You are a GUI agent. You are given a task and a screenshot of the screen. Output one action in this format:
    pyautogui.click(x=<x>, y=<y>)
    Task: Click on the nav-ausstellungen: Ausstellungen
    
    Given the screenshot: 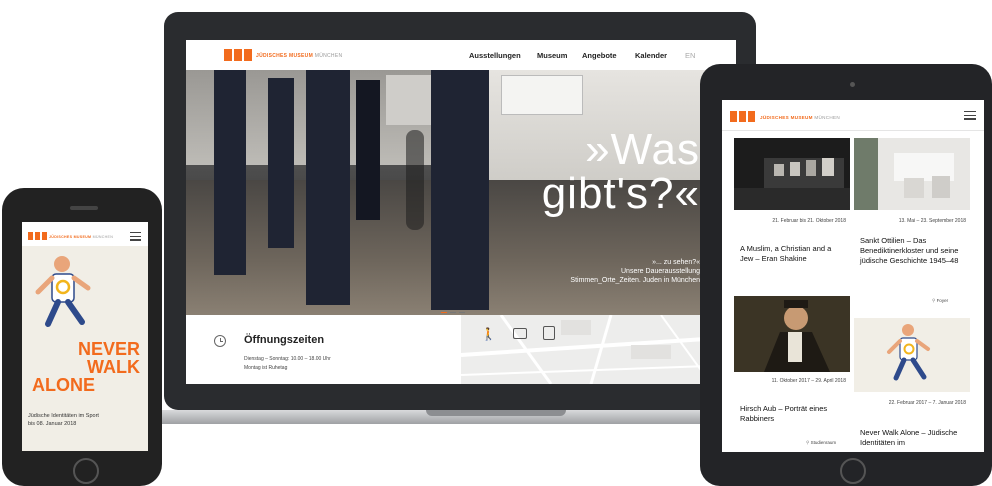 What is the action you would take?
    pyautogui.click(x=495, y=55)
    